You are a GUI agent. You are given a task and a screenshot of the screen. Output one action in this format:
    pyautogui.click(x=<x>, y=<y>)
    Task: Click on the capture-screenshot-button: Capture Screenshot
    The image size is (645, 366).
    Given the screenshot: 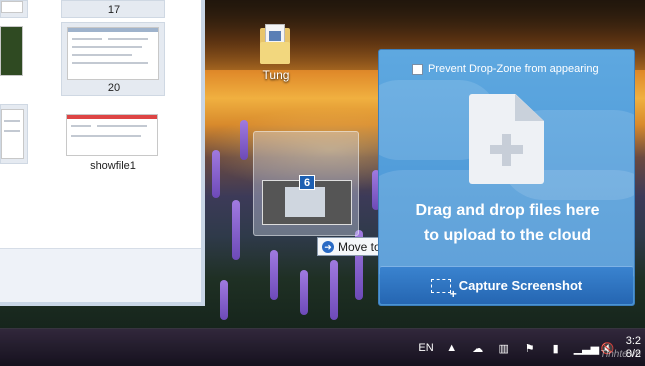 What is the action you would take?
    pyautogui.click(x=506, y=285)
    